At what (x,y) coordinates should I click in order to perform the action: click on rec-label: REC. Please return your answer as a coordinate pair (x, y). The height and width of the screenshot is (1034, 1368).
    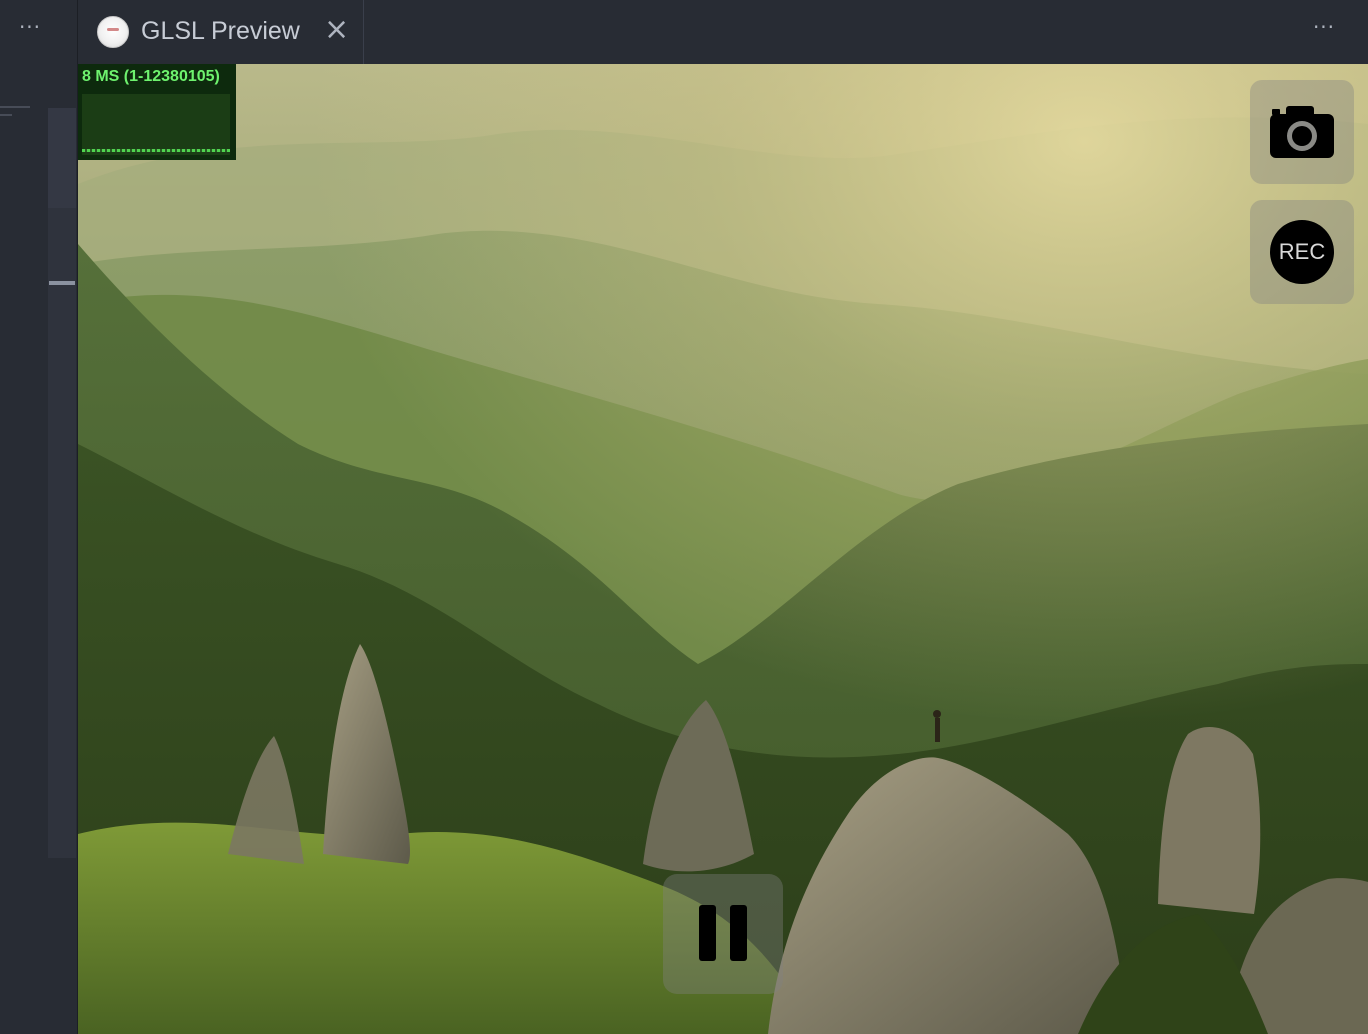
    Looking at the image, I should click on (1302, 252).